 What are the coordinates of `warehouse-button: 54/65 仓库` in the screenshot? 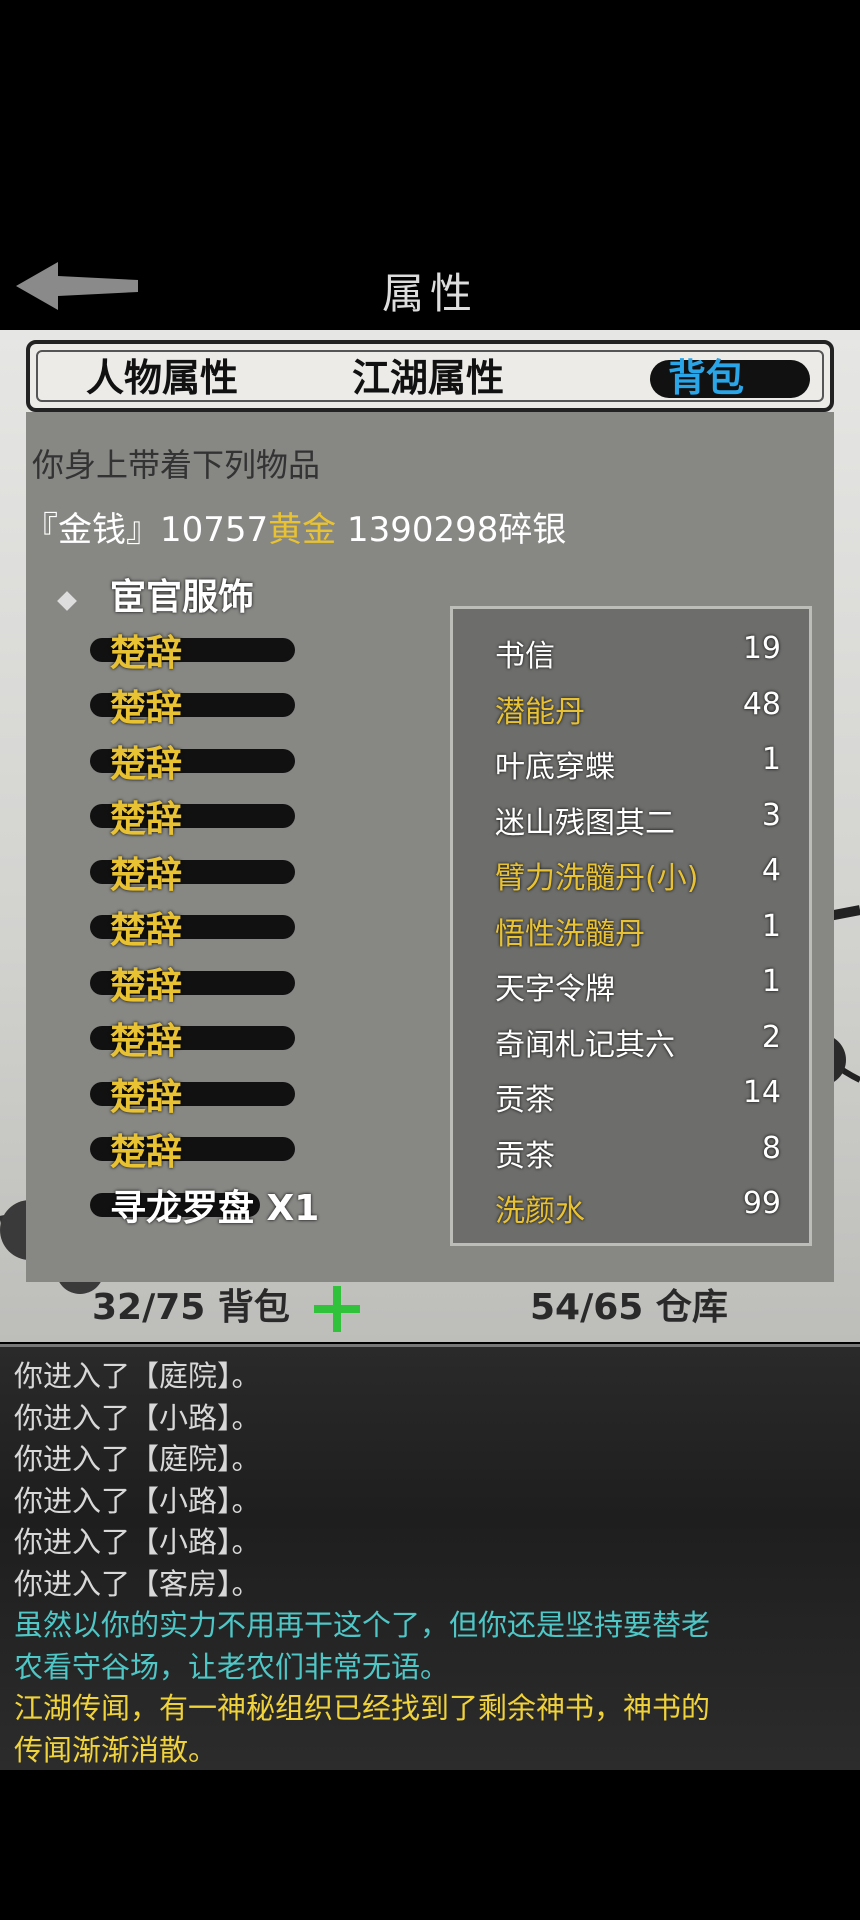 It's located at (629, 1304).